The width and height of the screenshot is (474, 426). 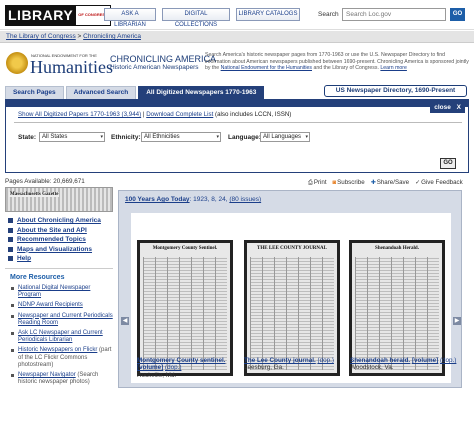 I want to click on download-list-link: Download Complete List, so click(x=179, y=114).